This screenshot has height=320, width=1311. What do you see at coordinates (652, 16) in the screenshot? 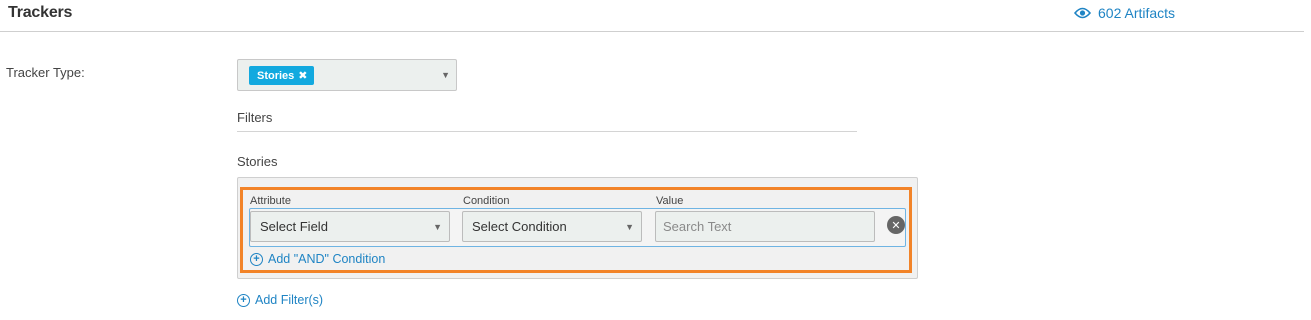
I see `page-header: Trackers 602 Artifacts` at bounding box center [652, 16].